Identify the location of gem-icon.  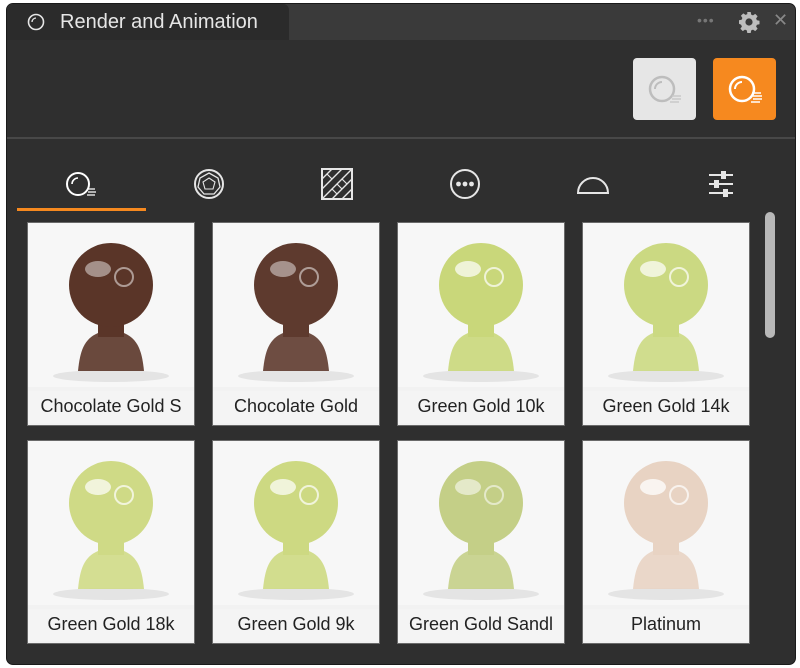
(209, 184).